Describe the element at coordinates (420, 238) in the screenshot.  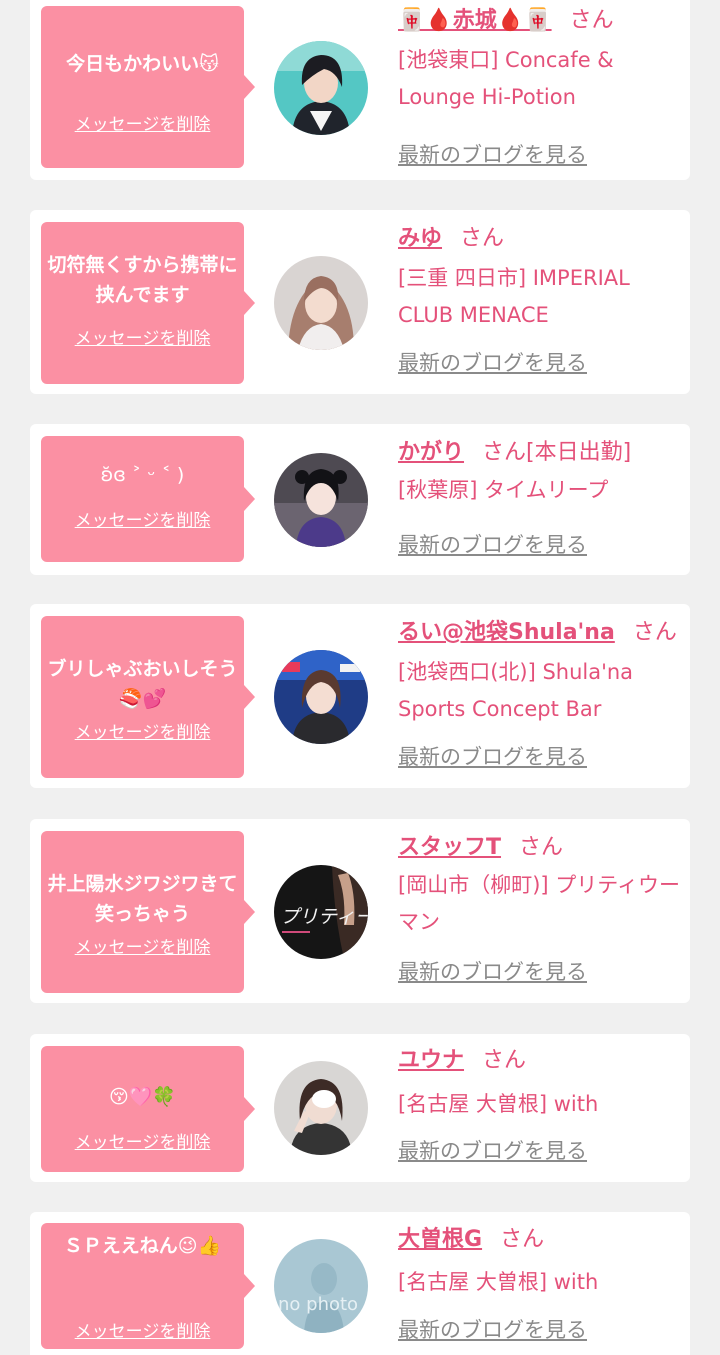
I see `sender-name-link: みゆ` at that location.